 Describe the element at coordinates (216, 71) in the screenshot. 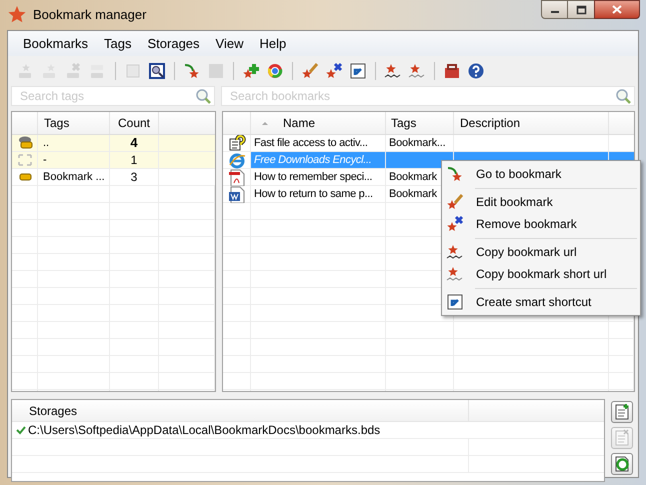

I see `stop-icon` at that location.